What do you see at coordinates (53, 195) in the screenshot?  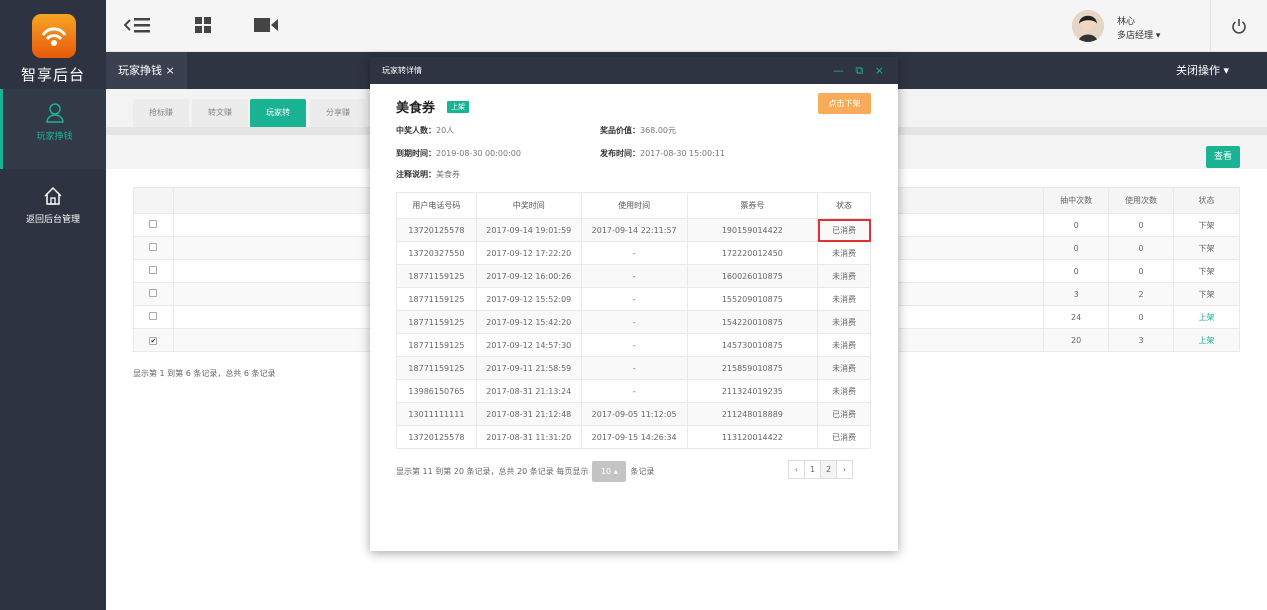 I see `home-icon` at bounding box center [53, 195].